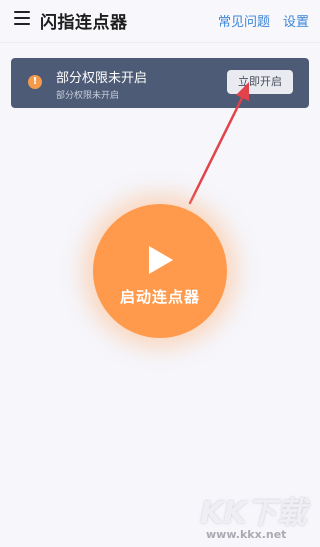  I want to click on watermark: KK下载 www.kkx.net, so click(259, 516).